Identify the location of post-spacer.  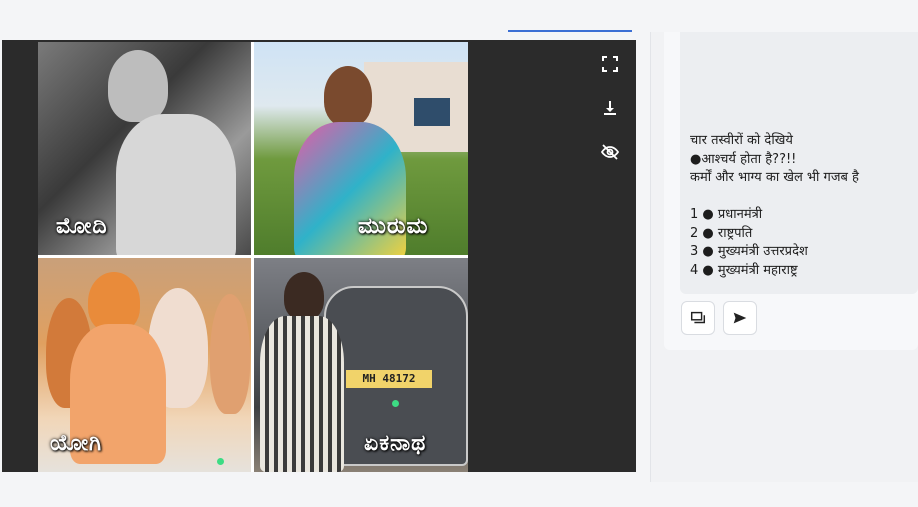
(800, 197).